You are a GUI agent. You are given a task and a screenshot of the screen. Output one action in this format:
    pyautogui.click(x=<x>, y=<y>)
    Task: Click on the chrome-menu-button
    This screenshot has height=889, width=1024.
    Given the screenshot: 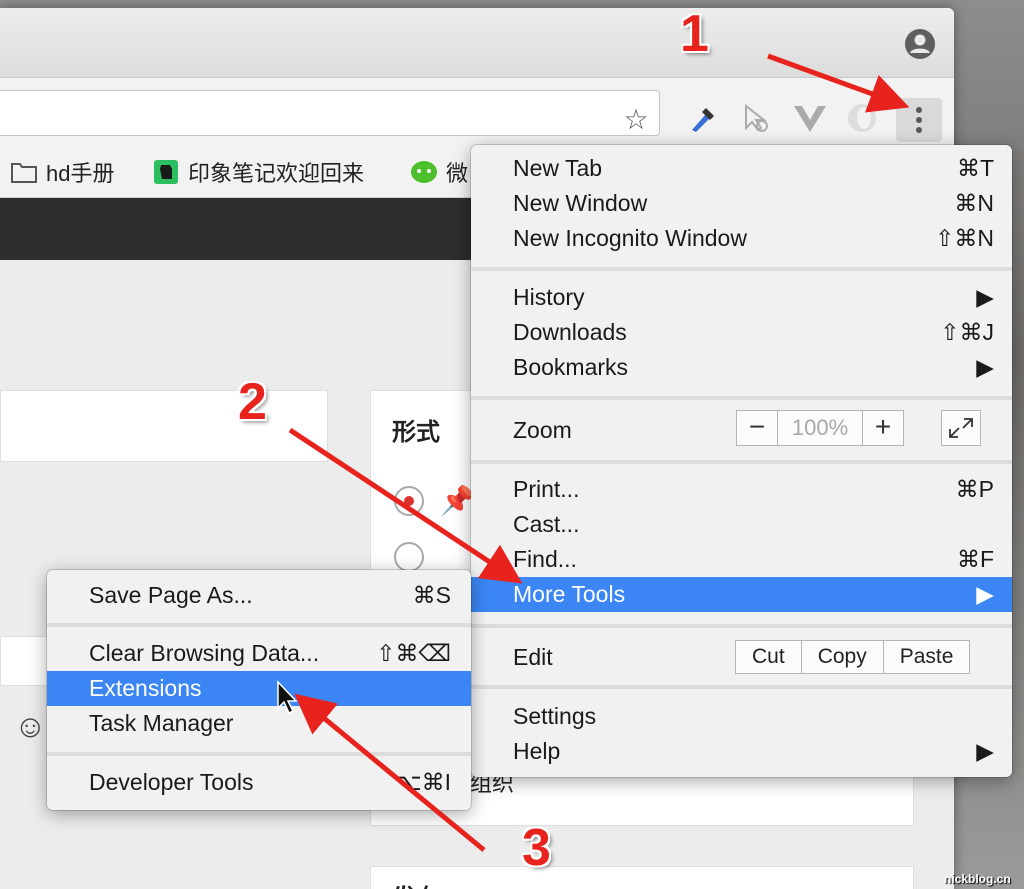 What is the action you would take?
    pyautogui.click(x=919, y=120)
    